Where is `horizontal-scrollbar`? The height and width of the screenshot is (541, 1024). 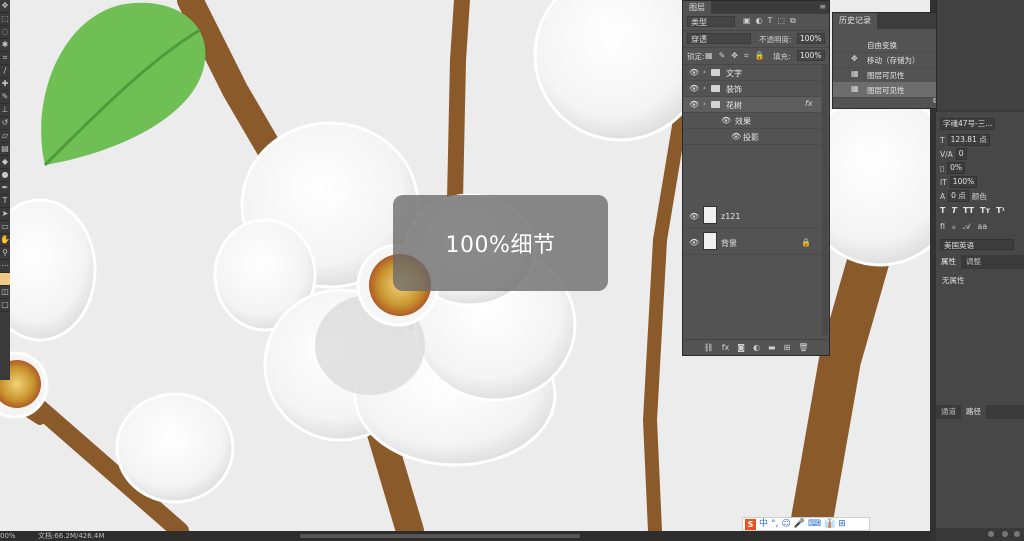
horizontal-scrollbar is located at coordinates (440, 536).